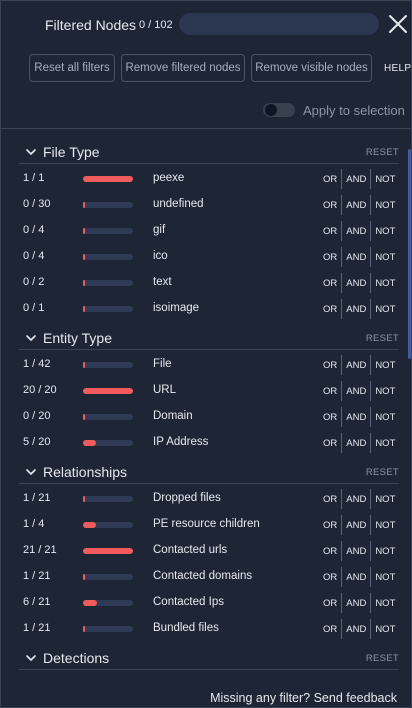 The height and width of the screenshot is (708, 412). Describe the element at coordinates (397, 68) in the screenshot. I see `help-link: HELP` at that location.